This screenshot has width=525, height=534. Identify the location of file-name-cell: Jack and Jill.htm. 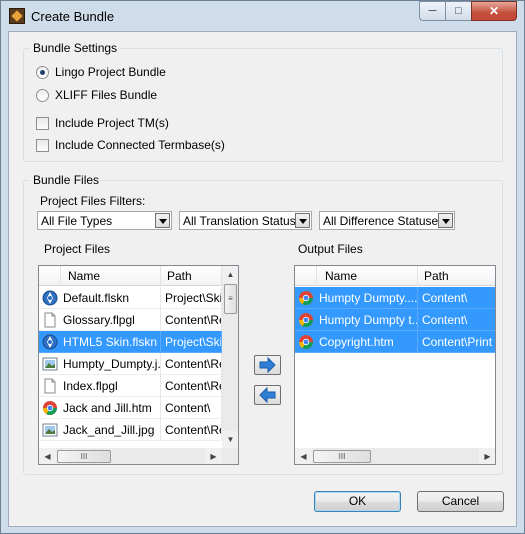
(100, 408).